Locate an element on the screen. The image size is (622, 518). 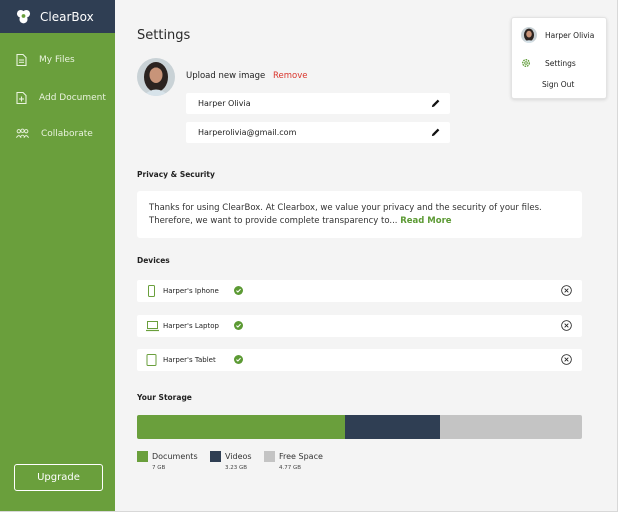
page-title: Settings is located at coordinates (164, 35).